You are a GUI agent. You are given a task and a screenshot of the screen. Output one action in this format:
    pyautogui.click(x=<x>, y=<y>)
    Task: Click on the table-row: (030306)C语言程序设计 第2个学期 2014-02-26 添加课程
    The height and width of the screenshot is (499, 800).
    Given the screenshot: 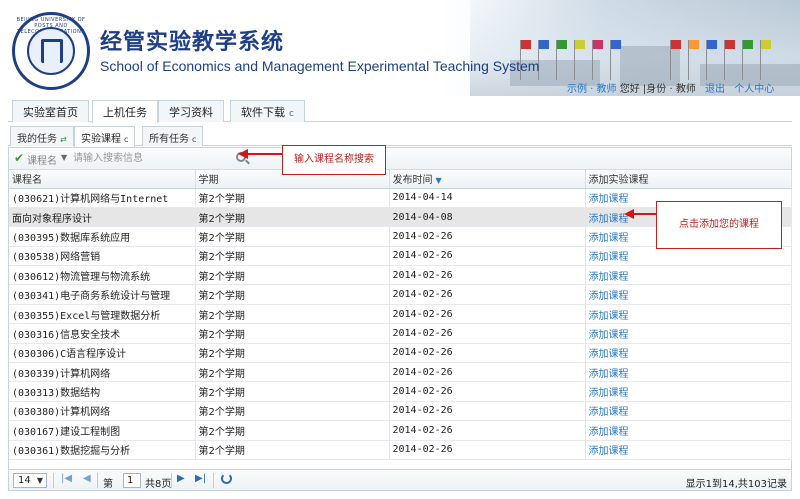 What is the action you would take?
    pyautogui.click(x=400, y=353)
    